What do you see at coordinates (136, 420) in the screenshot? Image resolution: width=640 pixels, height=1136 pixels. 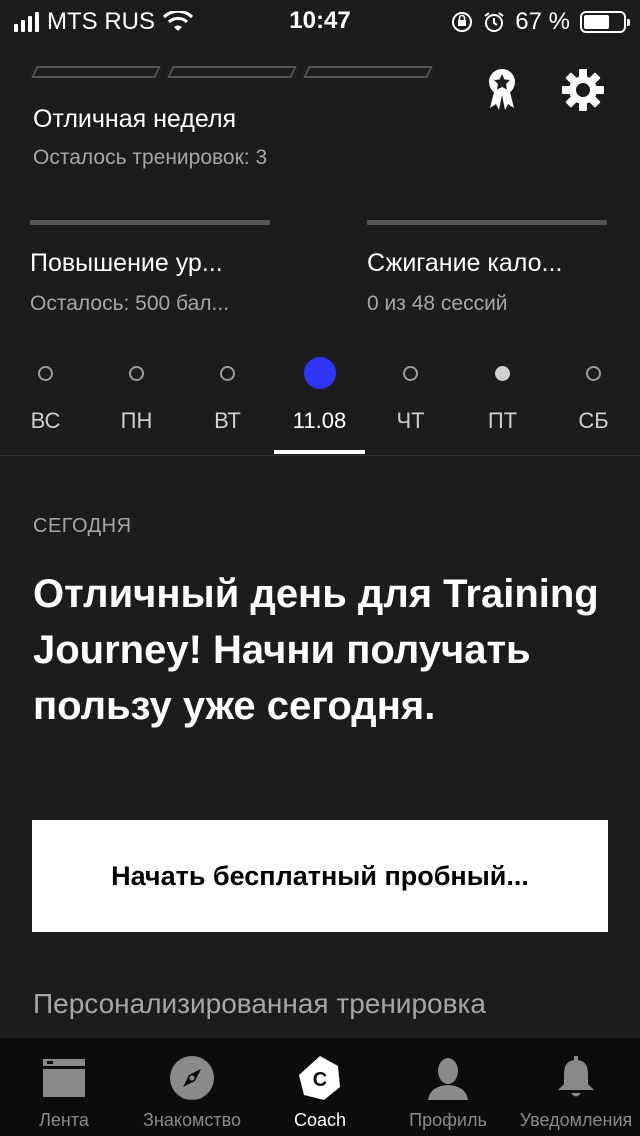 I see `day-label: ПН` at bounding box center [136, 420].